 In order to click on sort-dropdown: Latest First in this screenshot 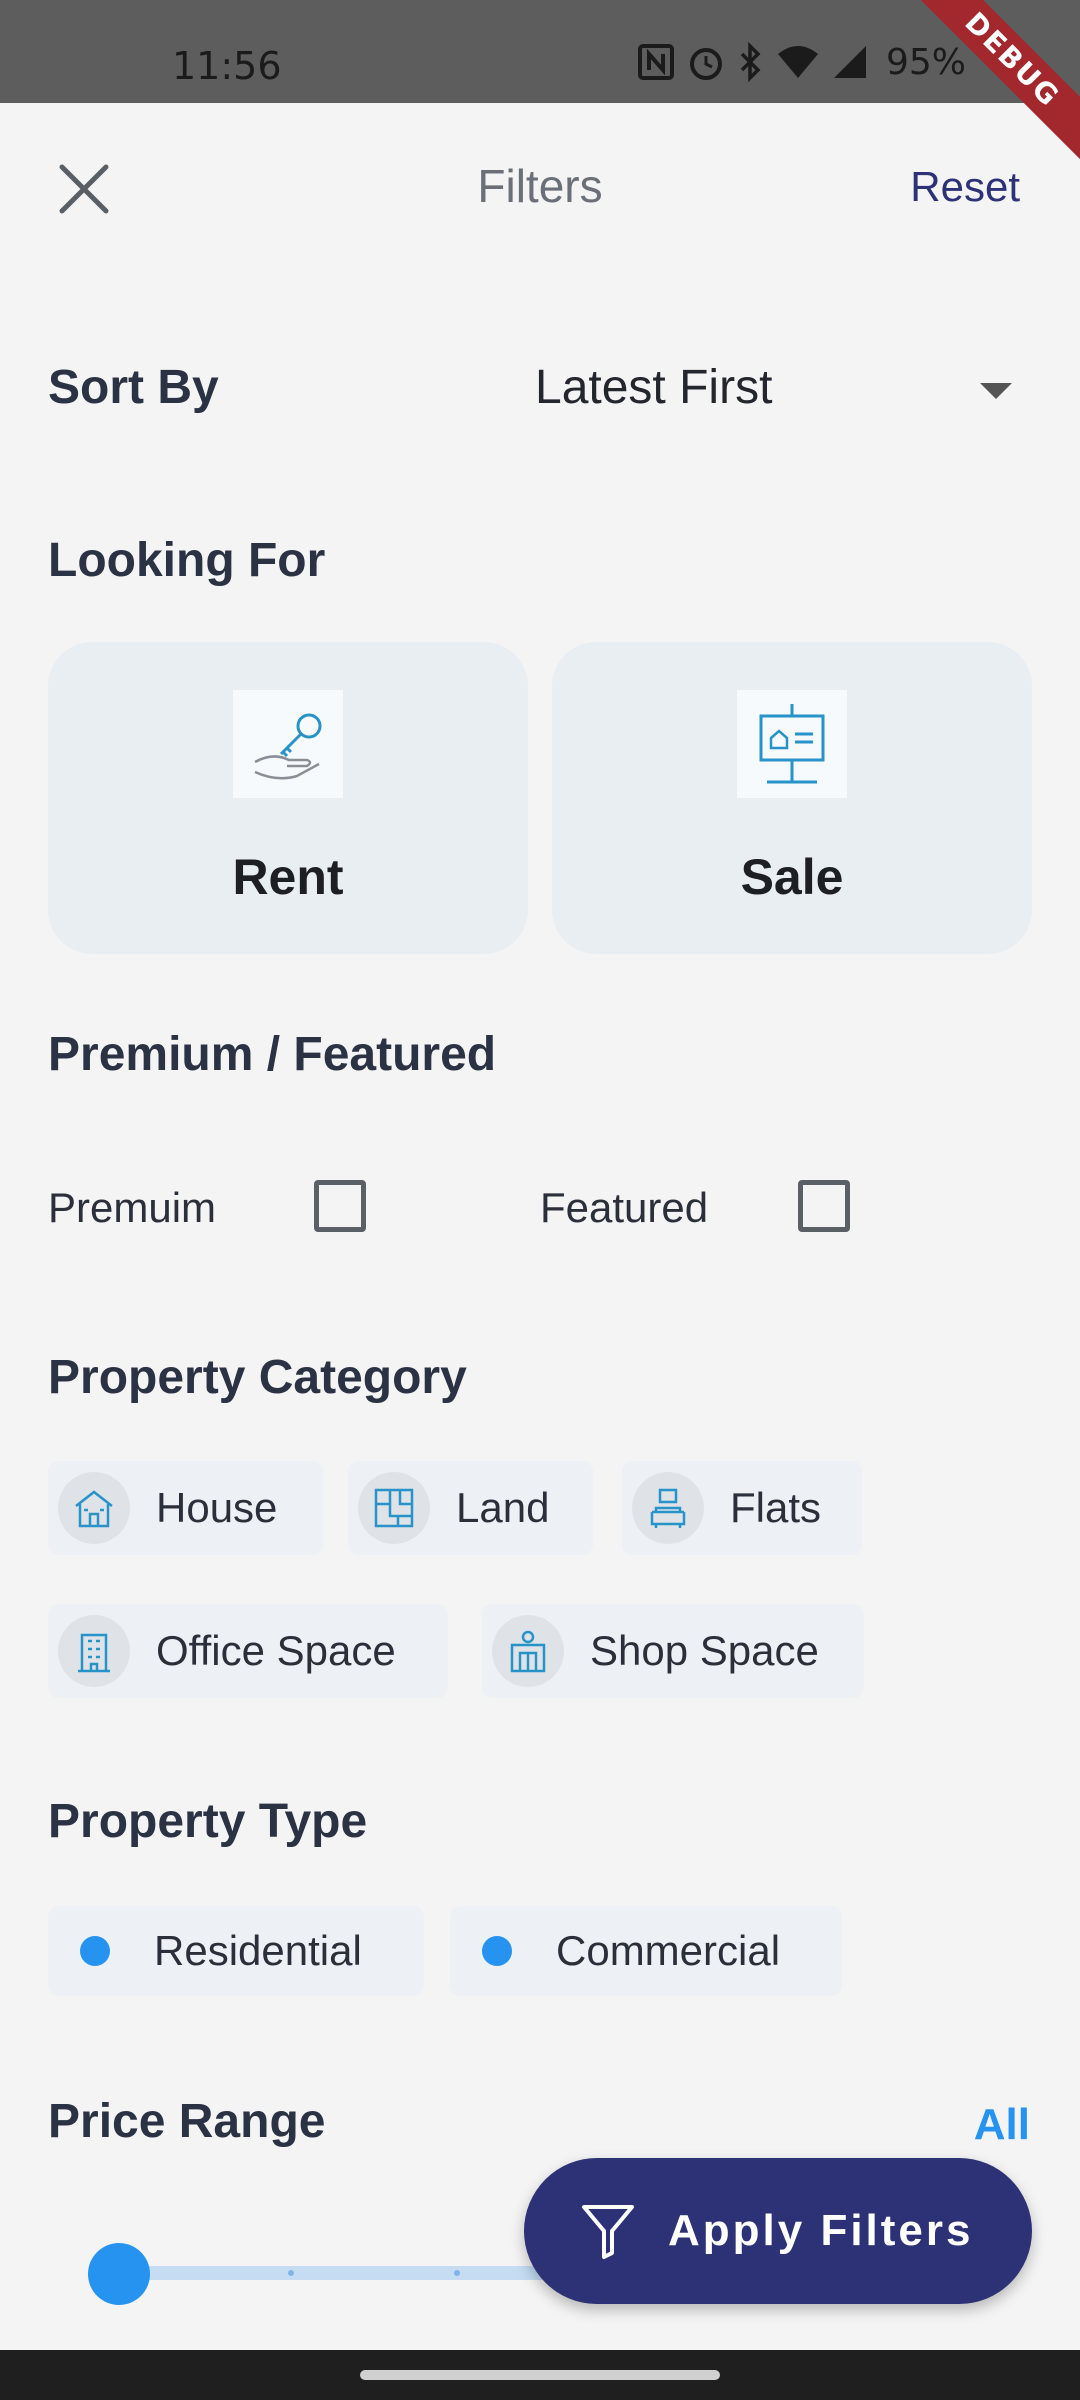, I will do `click(653, 387)`.